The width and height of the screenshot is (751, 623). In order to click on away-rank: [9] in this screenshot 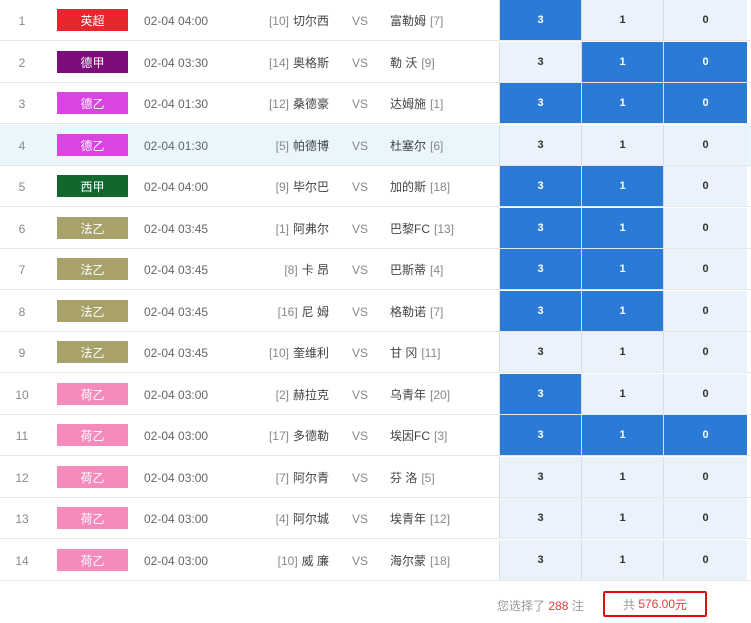, I will do `click(428, 62)`.